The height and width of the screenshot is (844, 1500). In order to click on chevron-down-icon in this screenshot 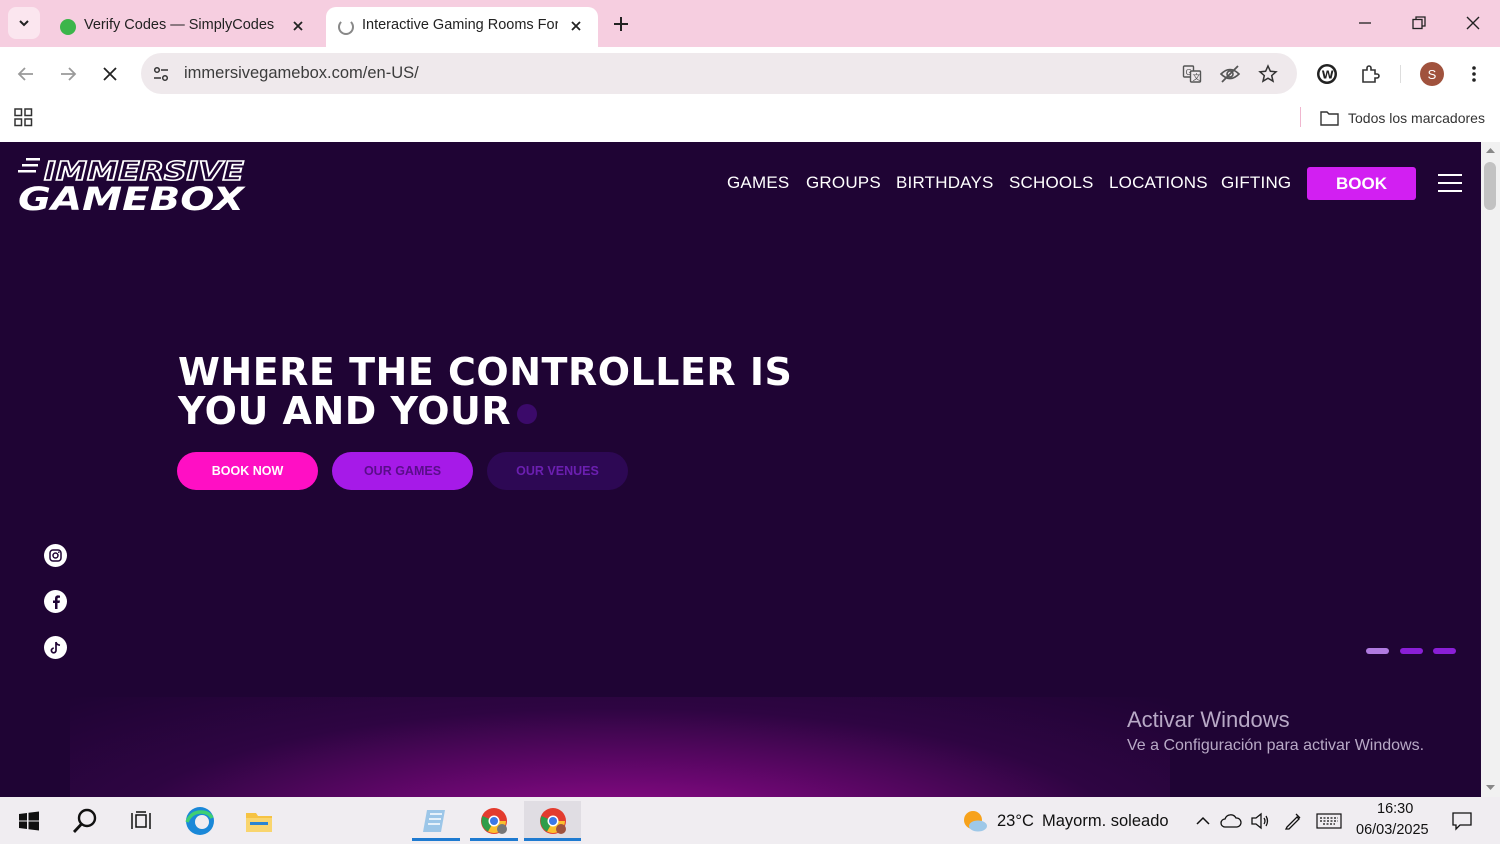, I will do `click(24, 23)`.